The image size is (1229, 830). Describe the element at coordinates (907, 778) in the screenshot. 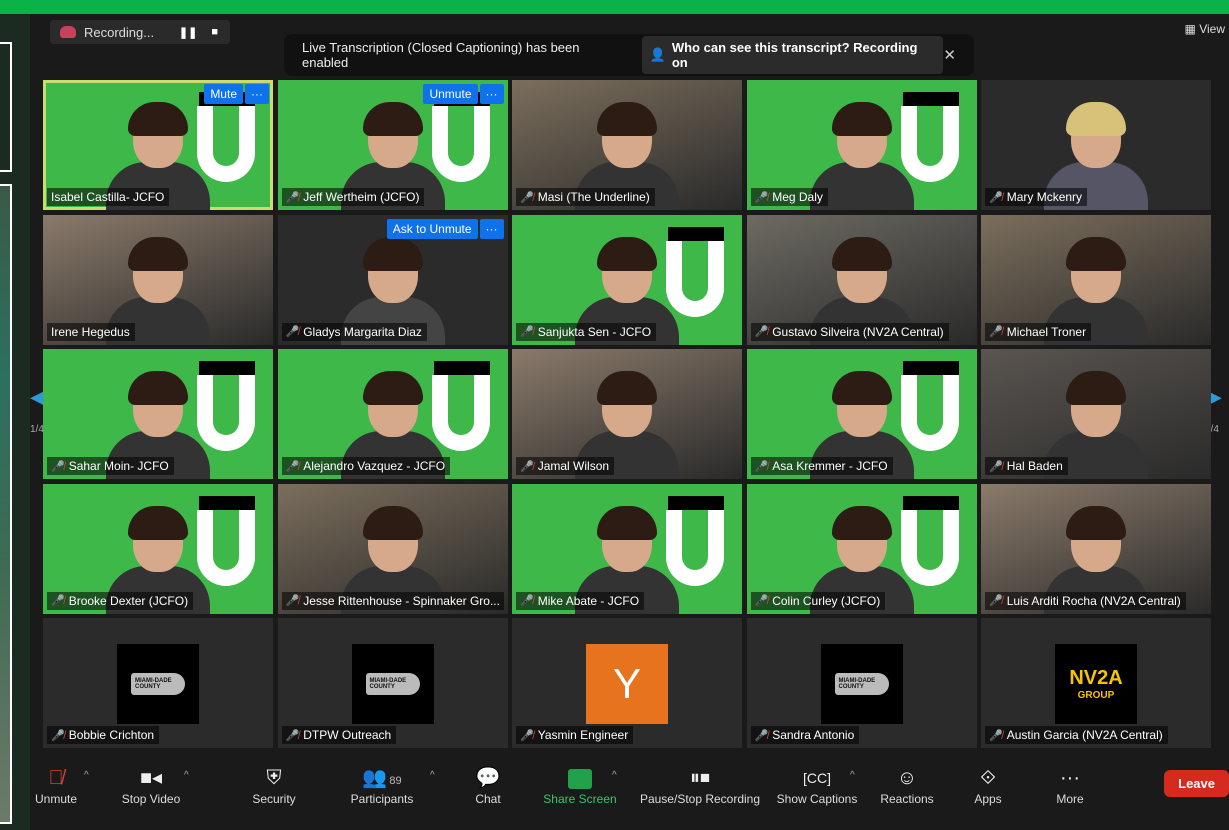

I see `emoji-plus-icon: ☺` at that location.